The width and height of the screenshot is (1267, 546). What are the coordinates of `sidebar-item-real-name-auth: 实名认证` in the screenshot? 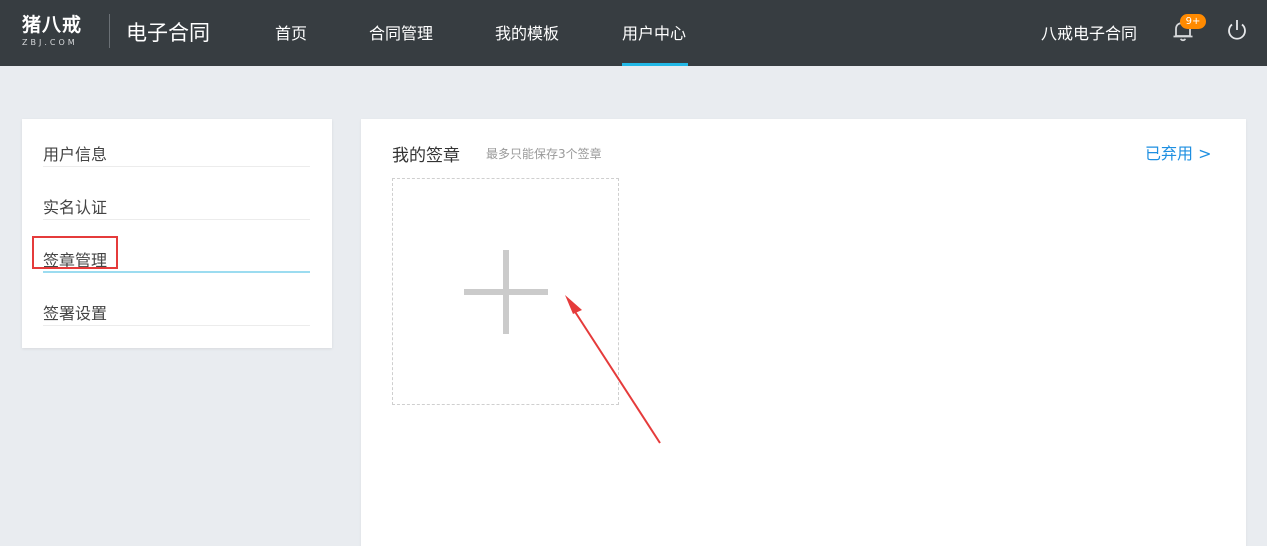 It's located at (176, 196).